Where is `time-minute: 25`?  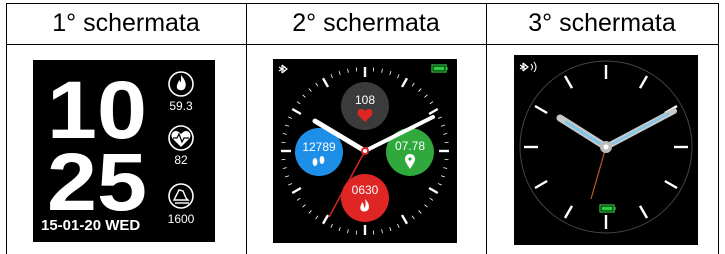 time-minute: 25 is located at coordinates (97, 182).